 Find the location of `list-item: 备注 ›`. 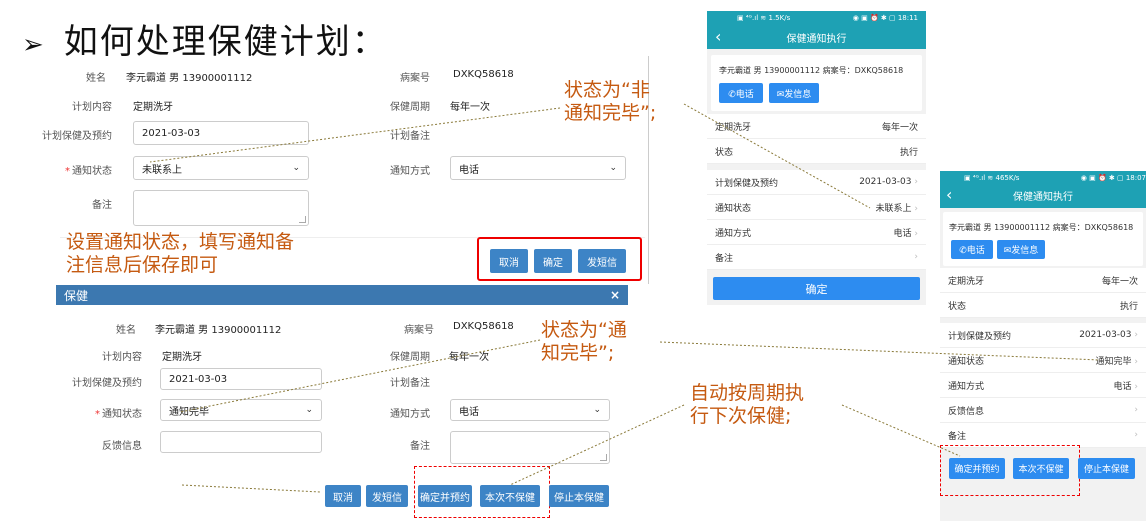

list-item: 备注 › is located at coordinates (816, 257).